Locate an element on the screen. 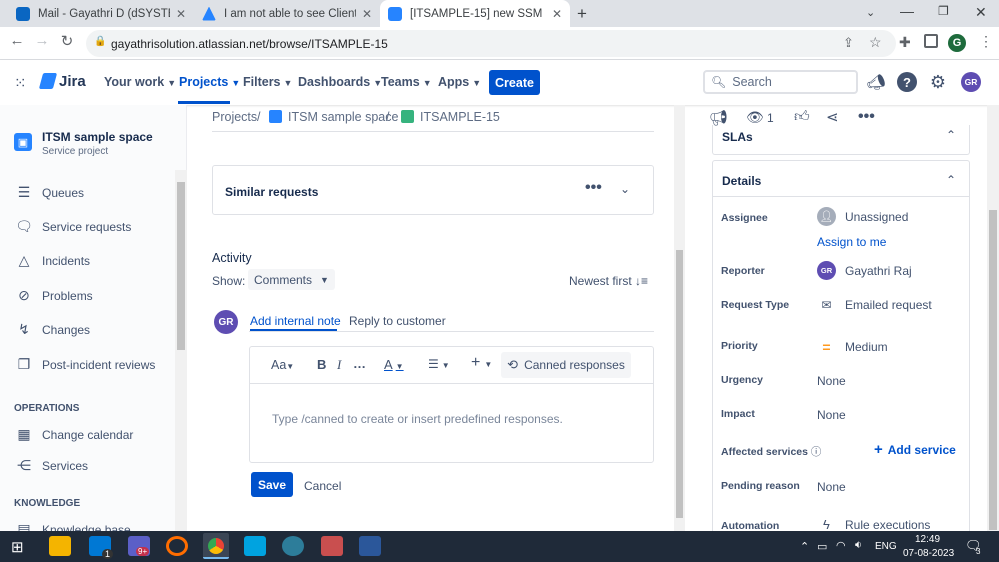 This screenshot has width=999, height=562. reporter-value: GR Gayathri Raj is located at coordinates (864, 270).